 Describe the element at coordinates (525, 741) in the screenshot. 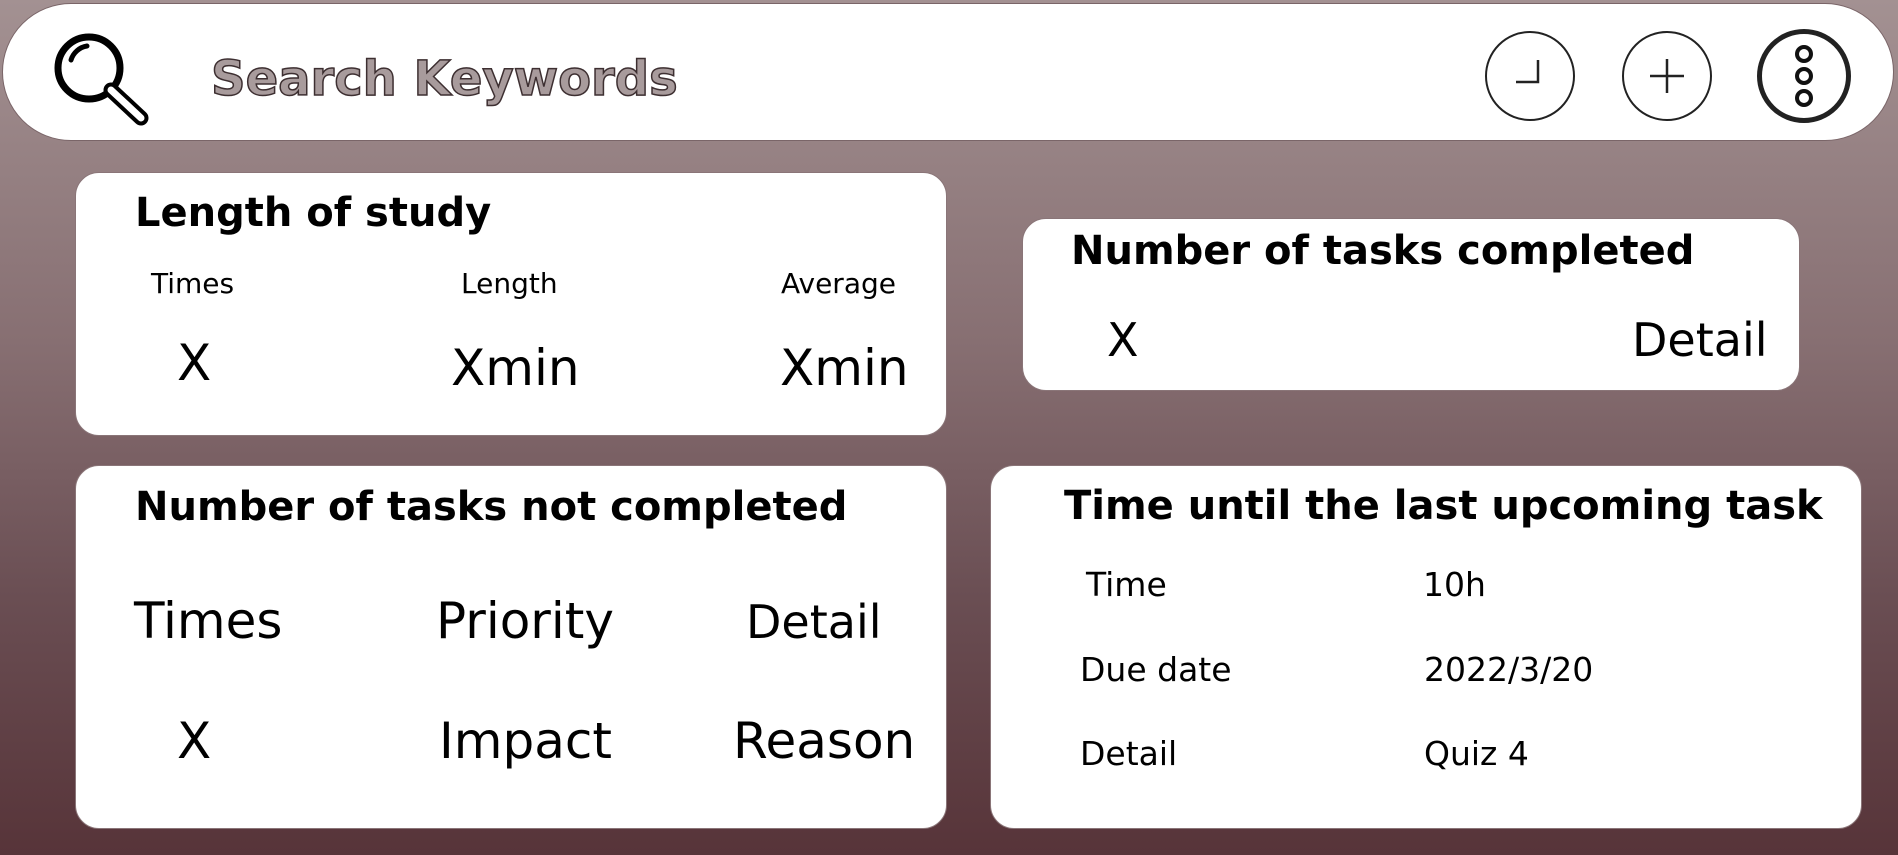

I see `priority-value: Impact` at that location.